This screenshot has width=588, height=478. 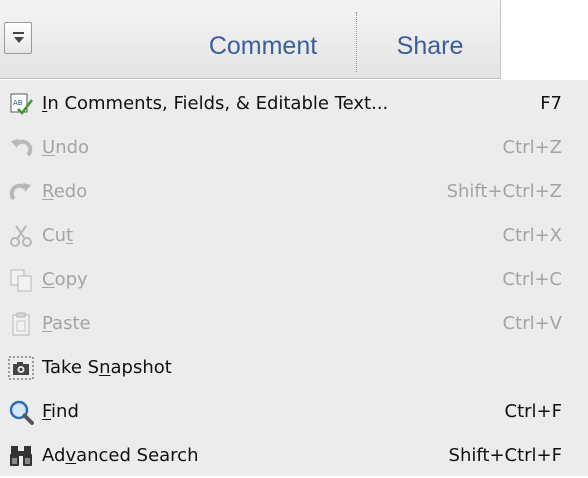 What do you see at coordinates (294, 236) in the screenshot?
I see `menu-item-cut: Cut Ctrl+X` at bounding box center [294, 236].